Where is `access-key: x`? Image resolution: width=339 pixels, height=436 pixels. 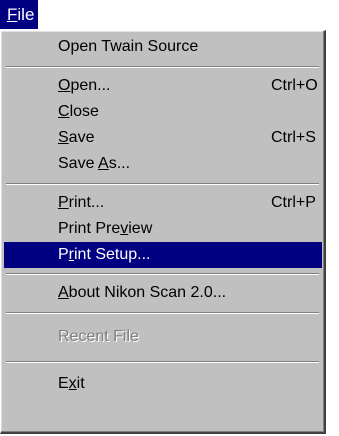
access-key: x is located at coordinates (72, 383).